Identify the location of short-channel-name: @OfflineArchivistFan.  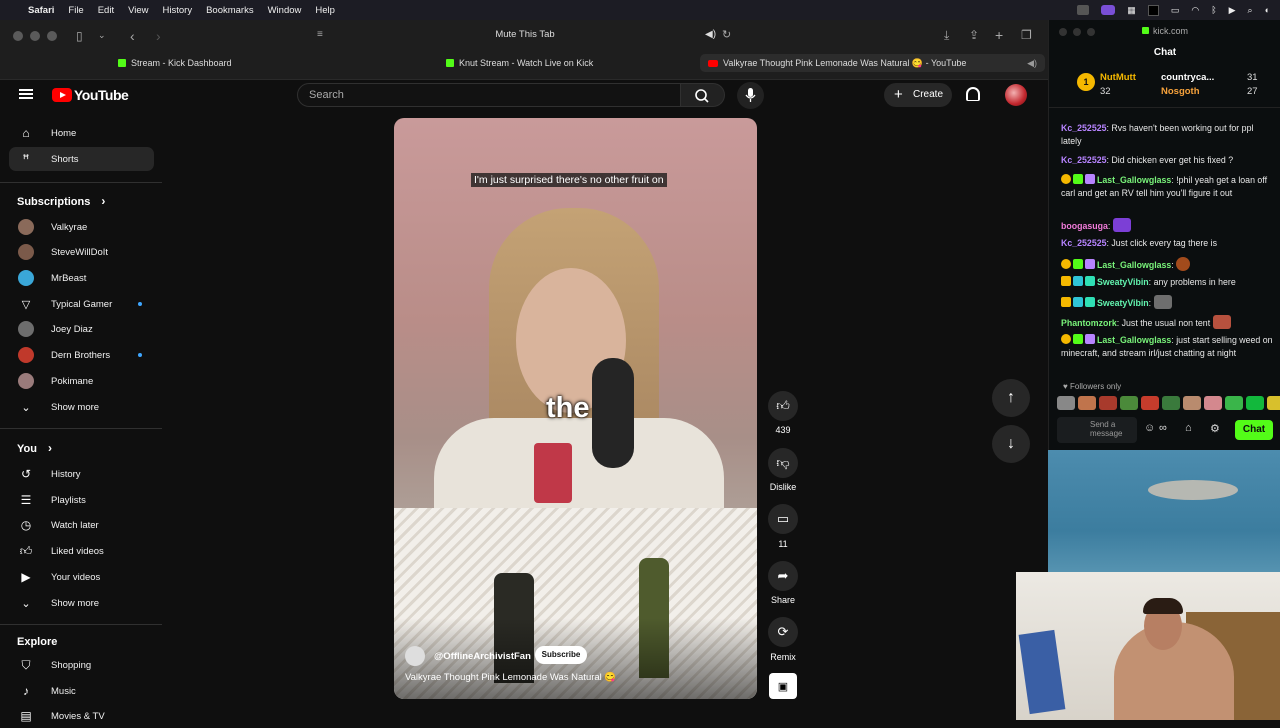
(482, 656).